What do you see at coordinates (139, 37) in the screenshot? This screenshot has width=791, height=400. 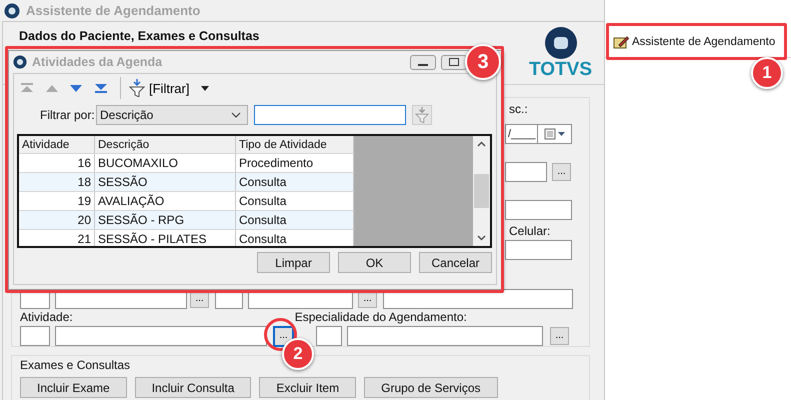 I see `section-heading: Dados do Paciente, Exames e Consultas` at bounding box center [139, 37].